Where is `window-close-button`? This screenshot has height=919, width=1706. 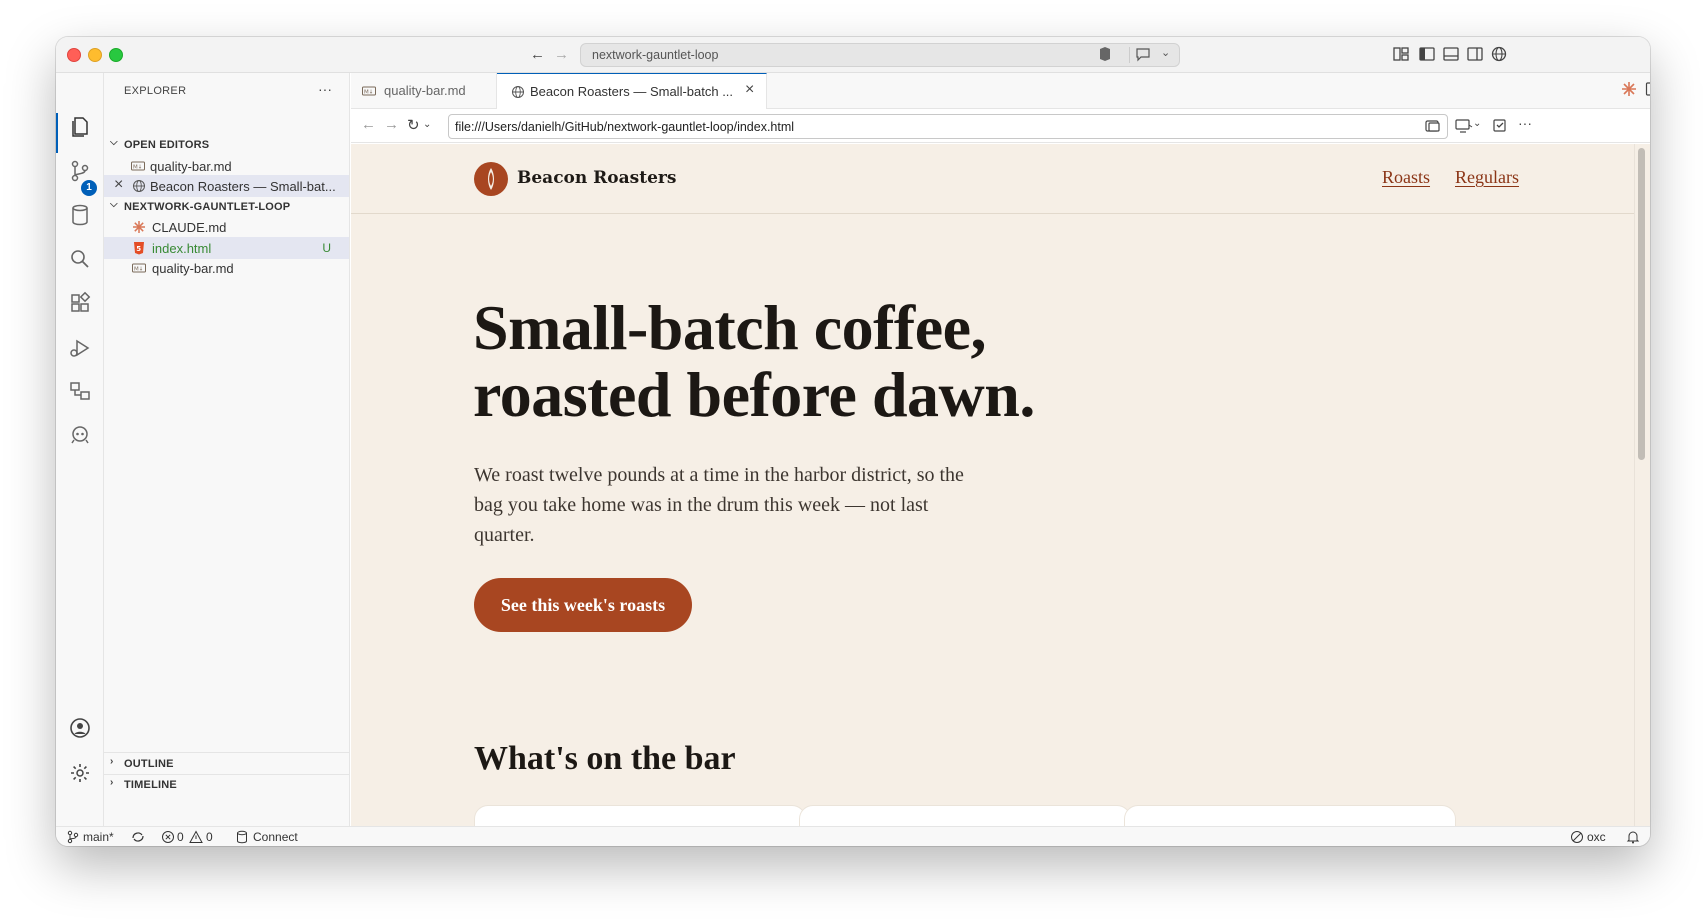 window-close-button is located at coordinates (74, 55).